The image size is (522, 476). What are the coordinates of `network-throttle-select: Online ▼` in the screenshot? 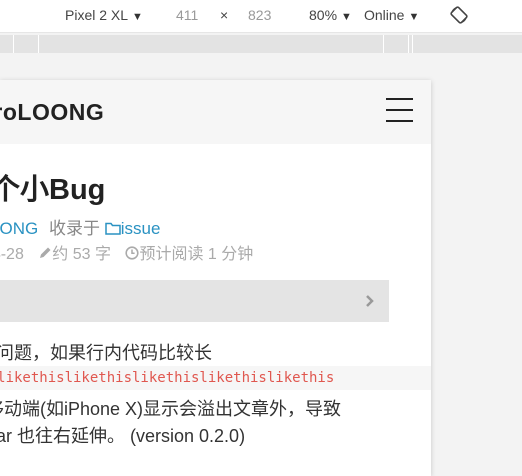 It's located at (391, 15).